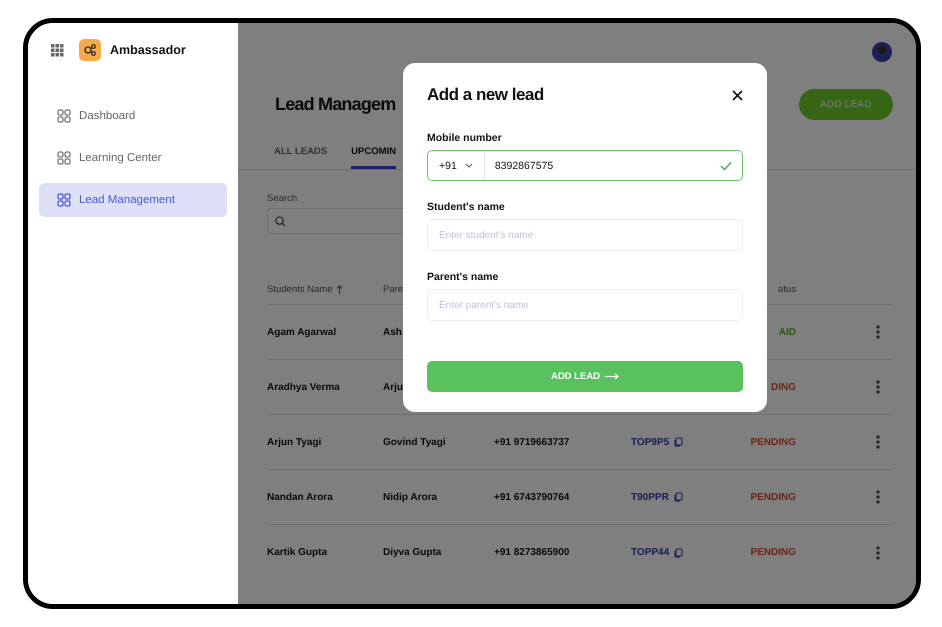  What do you see at coordinates (90, 50) in the screenshot?
I see `logo-icon` at bounding box center [90, 50].